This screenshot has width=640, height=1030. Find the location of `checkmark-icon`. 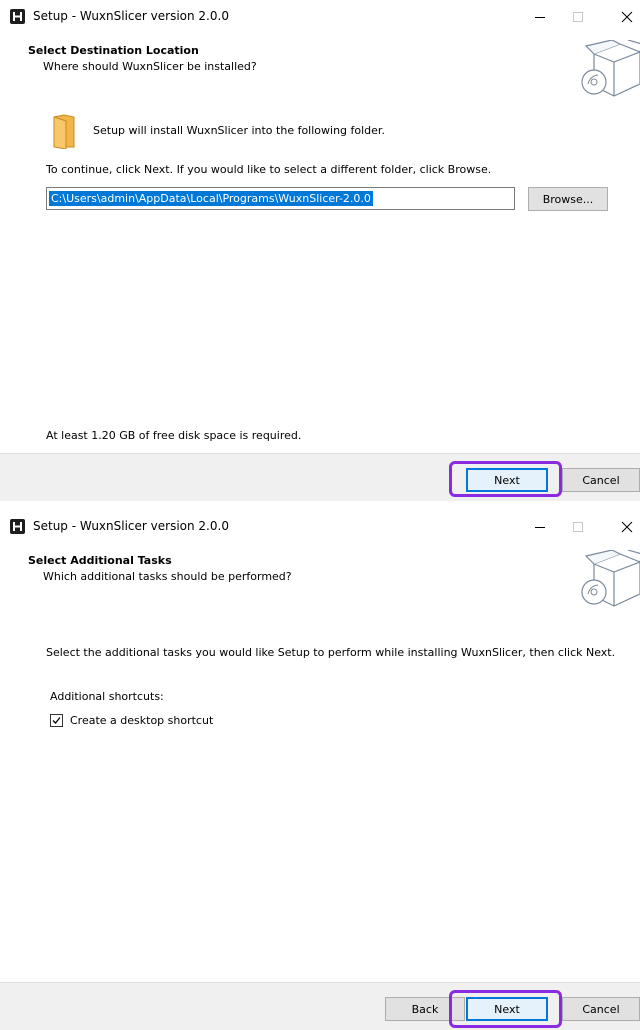

checkmark-icon is located at coordinates (56, 720).